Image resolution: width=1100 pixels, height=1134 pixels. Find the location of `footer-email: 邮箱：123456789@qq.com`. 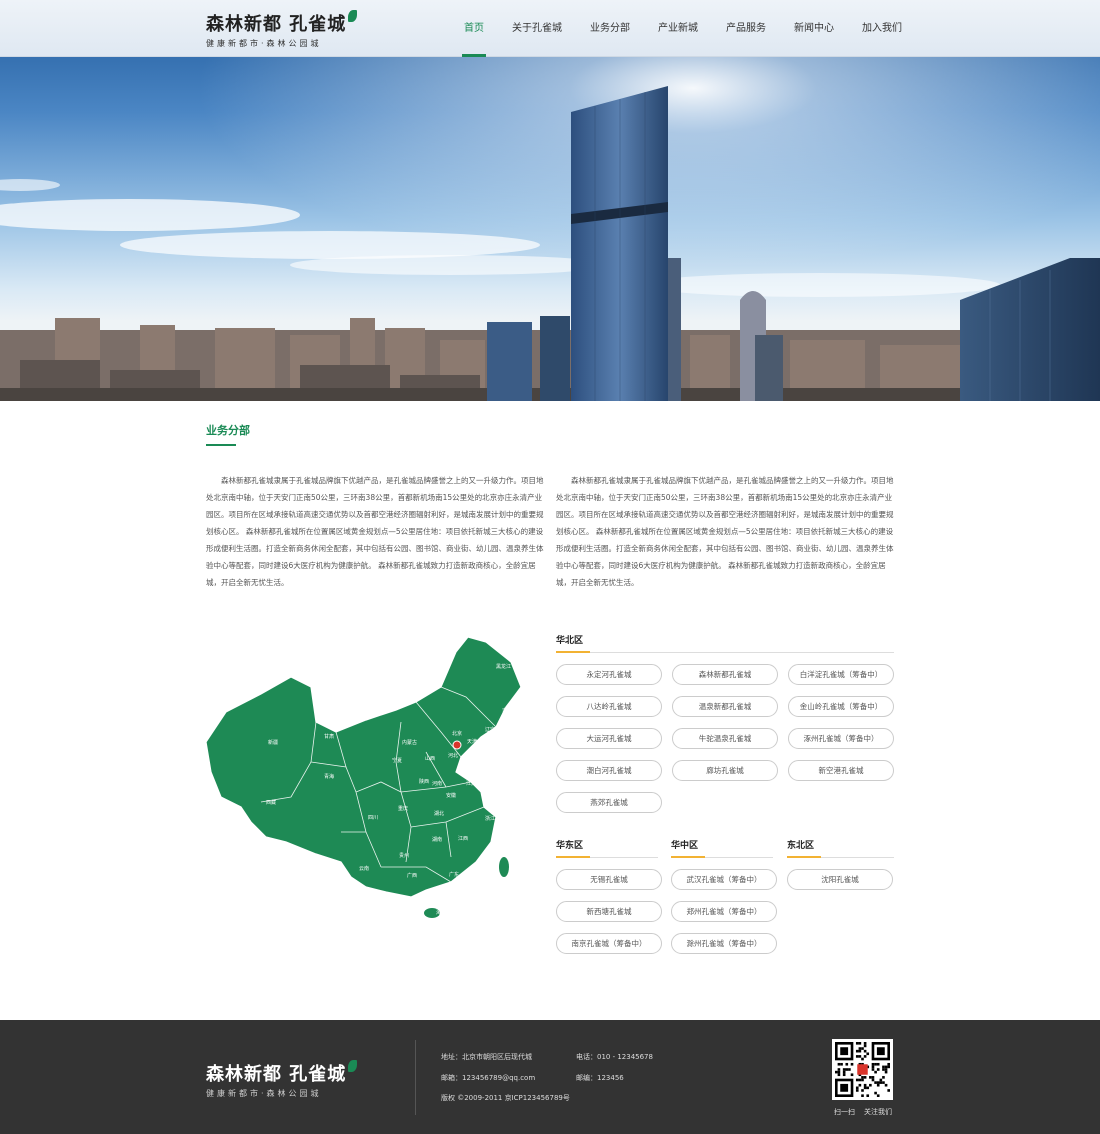

footer-email: 邮箱：123456789@qq.com is located at coordinates (488, 1078).